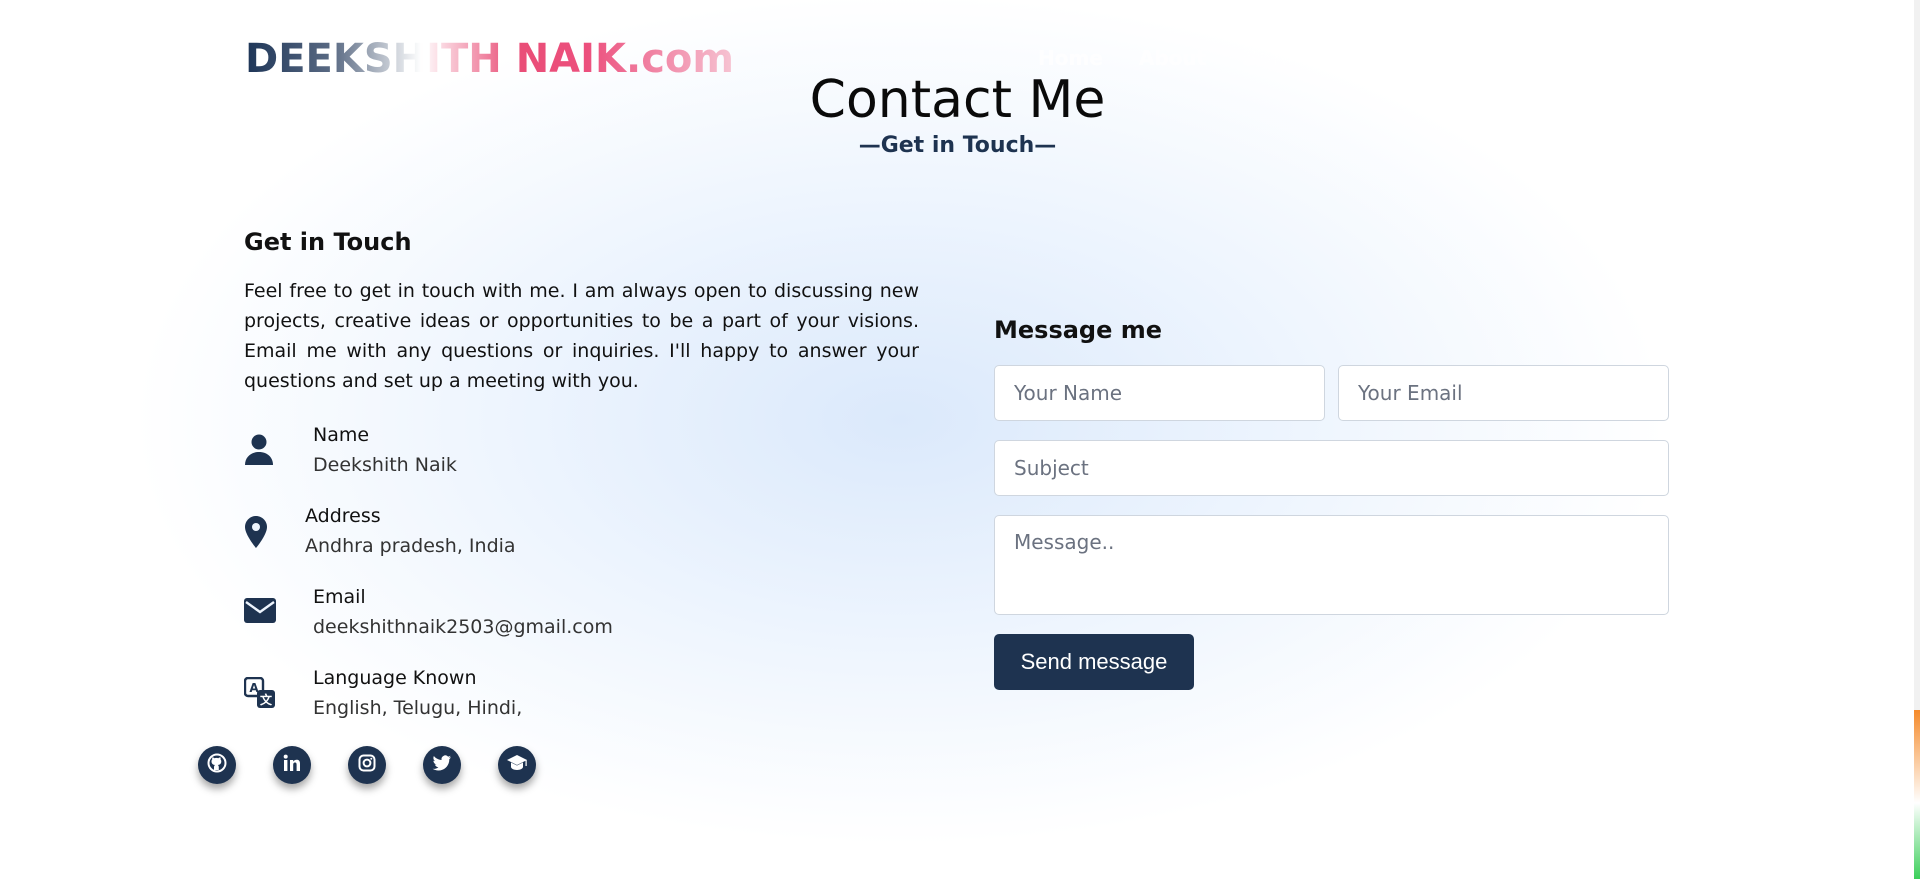  Describe the element at coordinates (410, 546) in the screenshot. I see `info-address-value: Andhra pradesh, India` at that location.